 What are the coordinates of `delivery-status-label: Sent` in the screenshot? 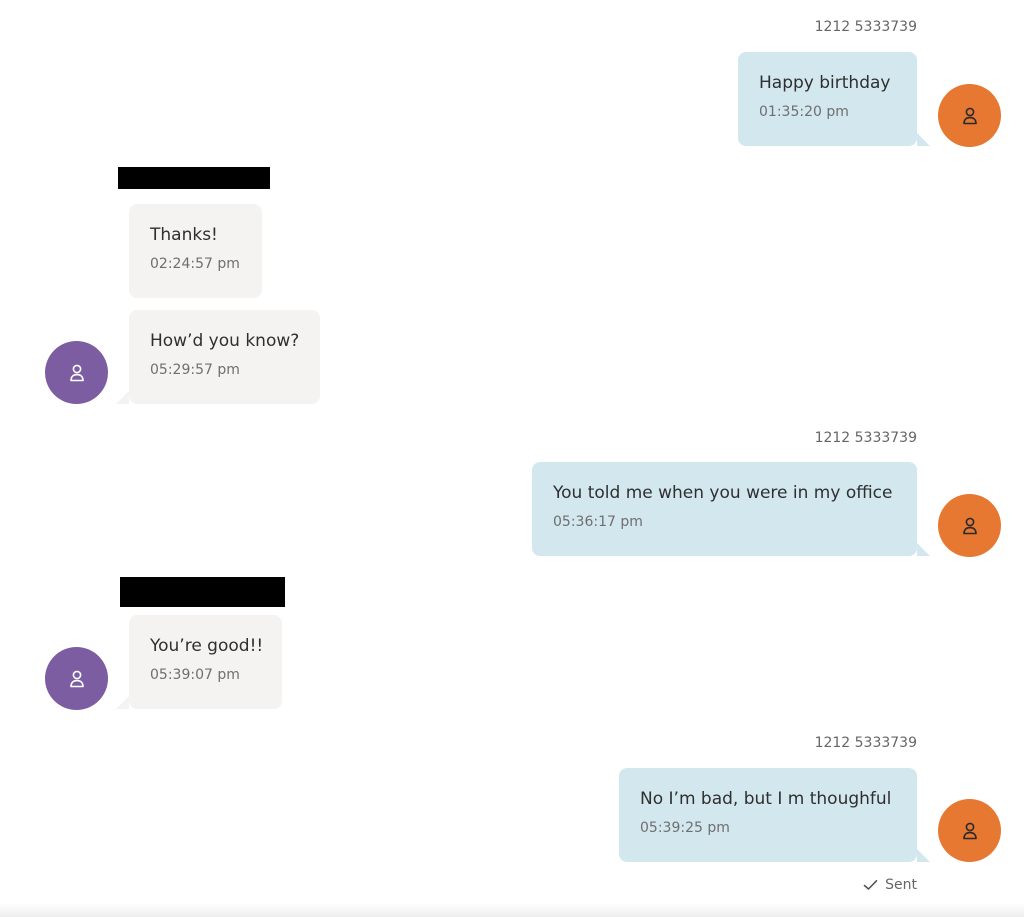 It's located at (901, 885).